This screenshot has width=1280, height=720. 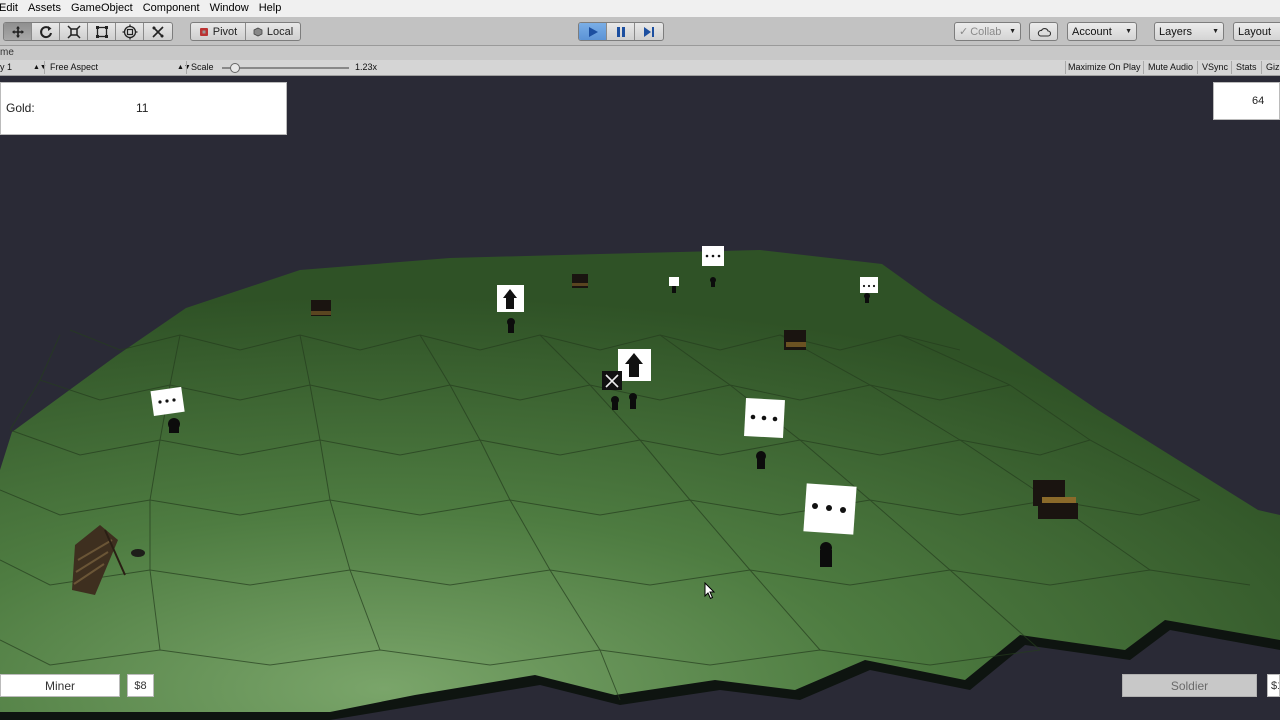 What do you see at coordinates (285, 68) in the screenshot?
I see `scale-slider-track` at bounding box center [285, 68].